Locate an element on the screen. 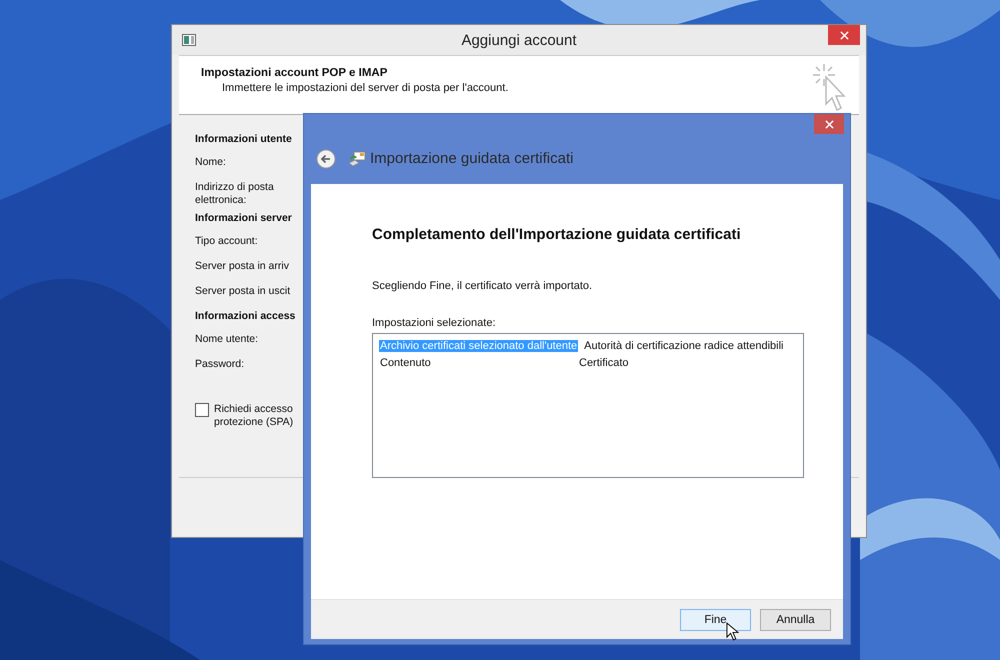 This screenshot has height=660, width=1000. dialog-button: Fine is located at coordinates (715, 619).